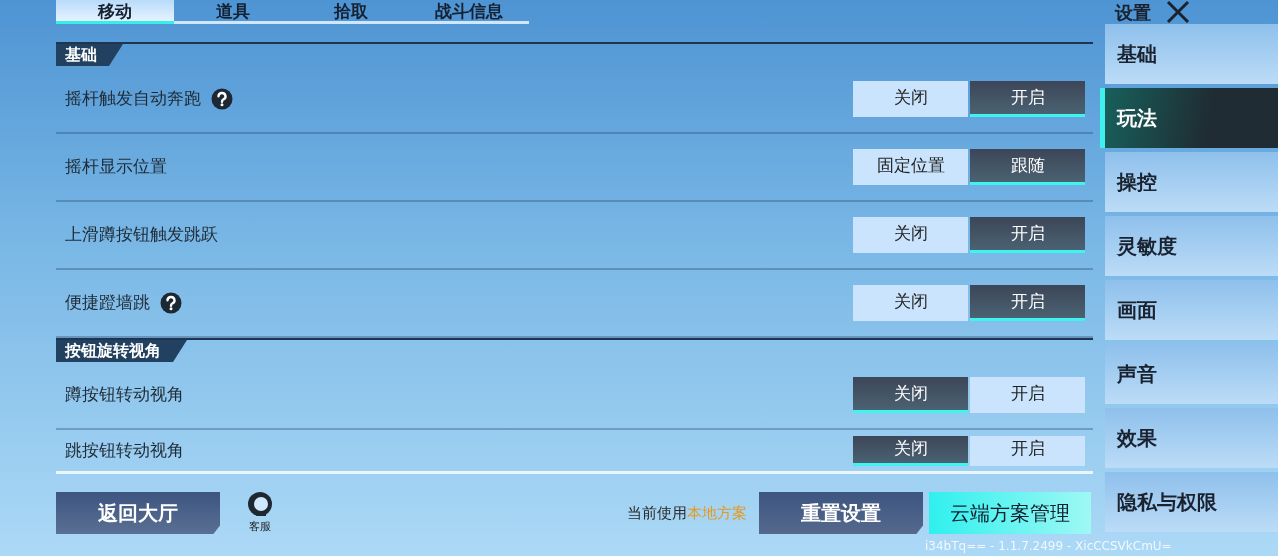 The height and width of the screenshot is (556, 1278). Describe the element at coordinates (115, 12) in the screenshot. I see `tab: 移动` at that location.